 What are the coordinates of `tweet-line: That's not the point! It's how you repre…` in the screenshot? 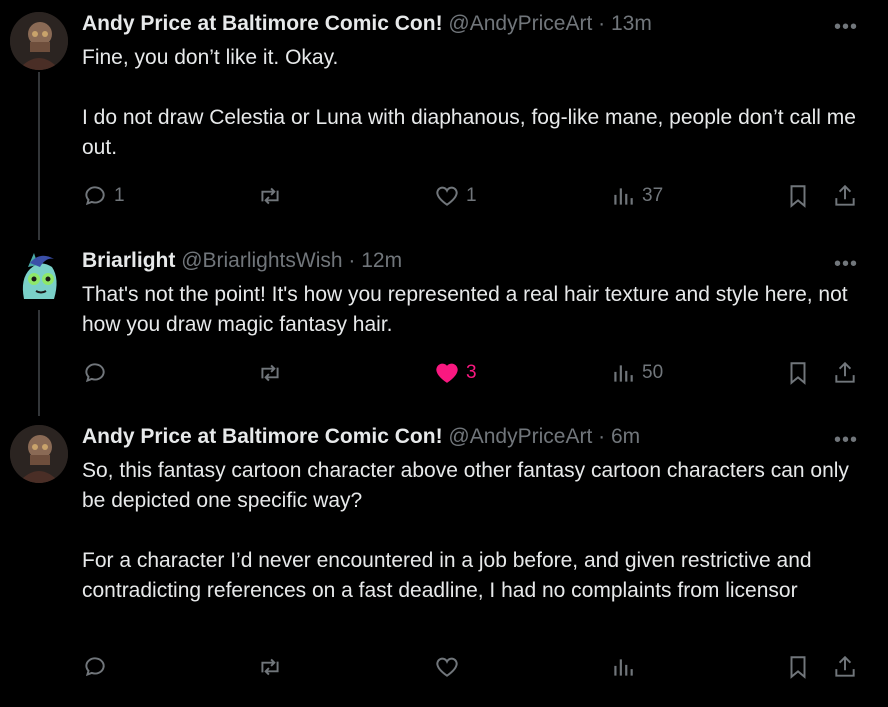 It's located at (465, 309).